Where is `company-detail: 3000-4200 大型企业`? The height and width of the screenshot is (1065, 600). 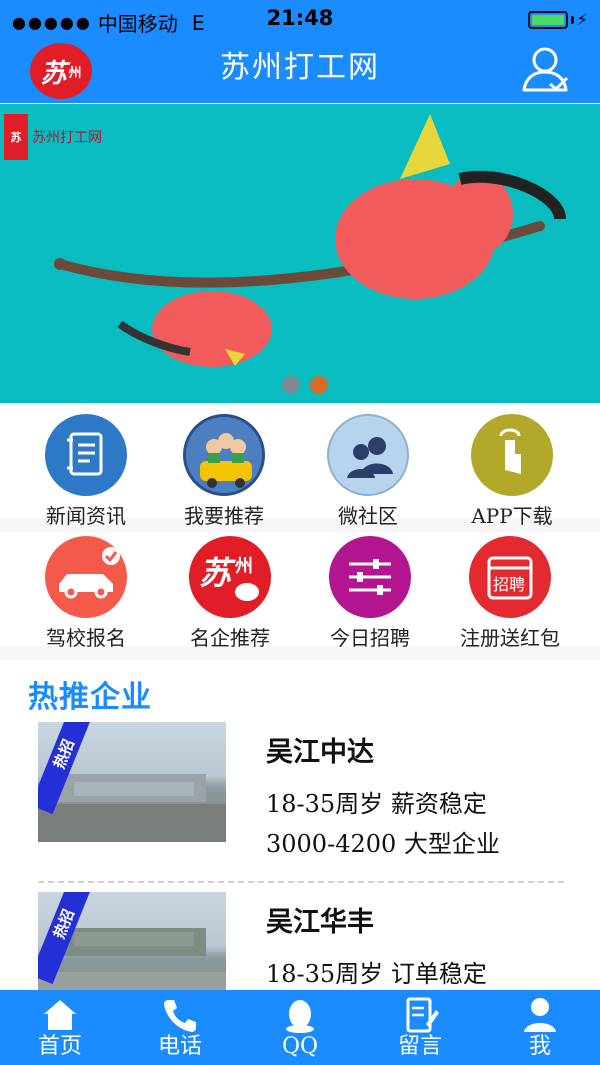
company-detail: 3000-4200 大型企业 is located at coordinates (383, 844).